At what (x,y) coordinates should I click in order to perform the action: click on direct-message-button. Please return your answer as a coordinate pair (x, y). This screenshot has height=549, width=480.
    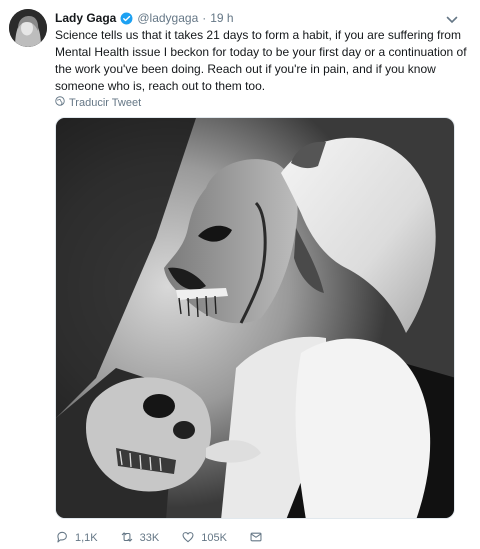
    Looking at the image, I should click on (256, 538).